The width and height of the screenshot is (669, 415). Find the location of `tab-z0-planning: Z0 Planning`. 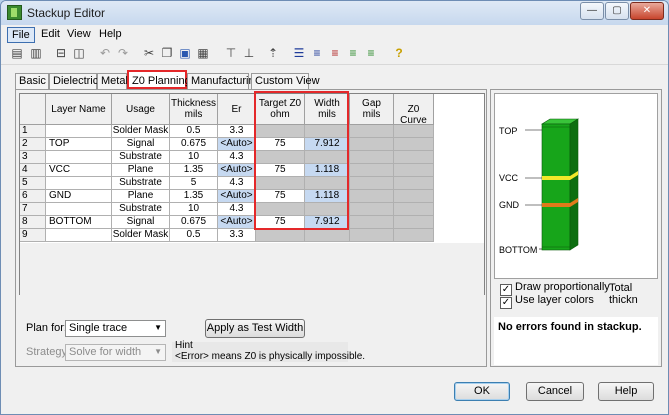

tab-z0-planning: Z0 Planning is located at coordinates (159, 79).